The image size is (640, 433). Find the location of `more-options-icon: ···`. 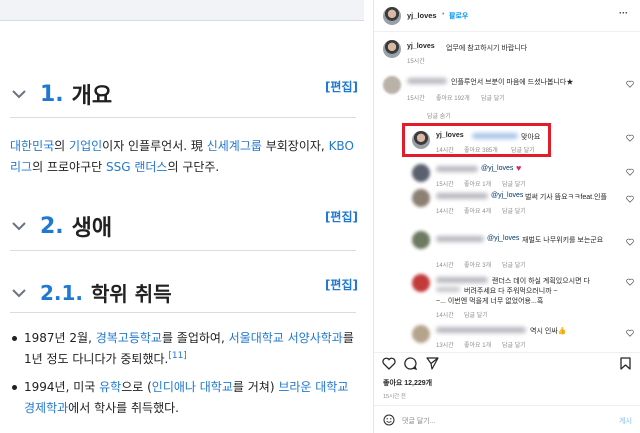

more-options-icon: ··· is located at coordinates (623, 13).